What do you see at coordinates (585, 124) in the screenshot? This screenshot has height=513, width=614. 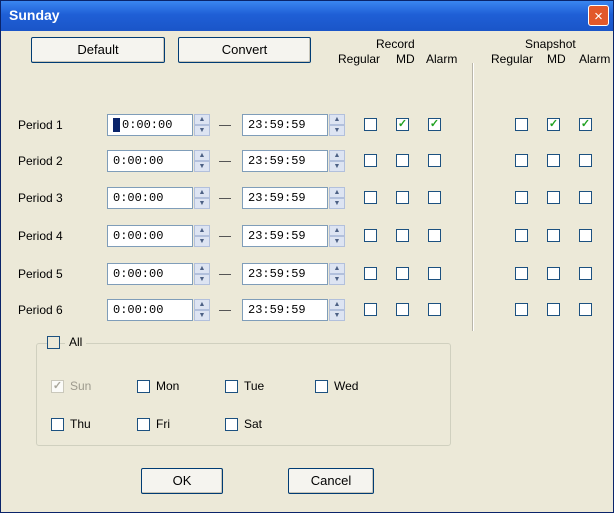 I see `snapshot-alarm-checkbox: ✓` at bounding box center [585, 124].